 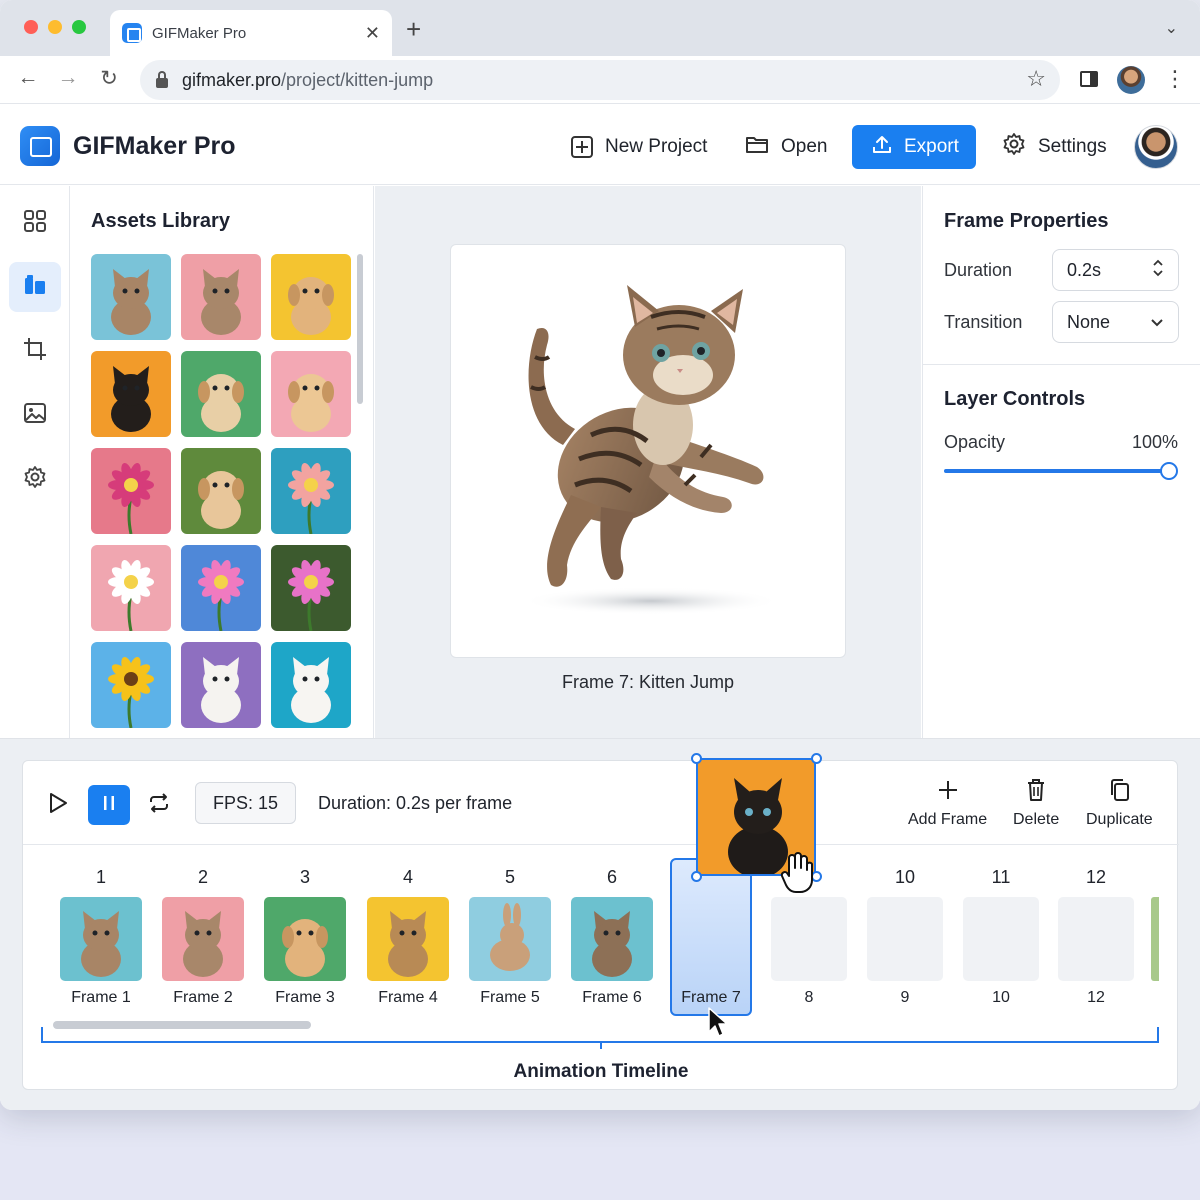 I want to click on asset-thumbnail-puppy-yellow, so click(x=311, y=297).